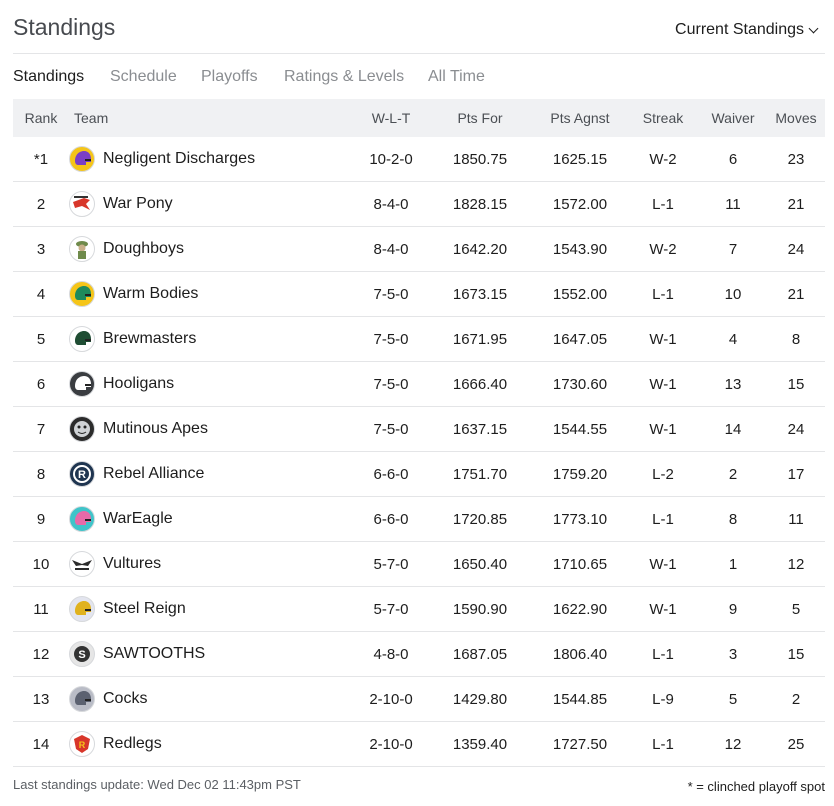  Describe the element at coordinates (153, 474) in the screenshot. I see `team-name-link: Rebel Alliance` at that location.